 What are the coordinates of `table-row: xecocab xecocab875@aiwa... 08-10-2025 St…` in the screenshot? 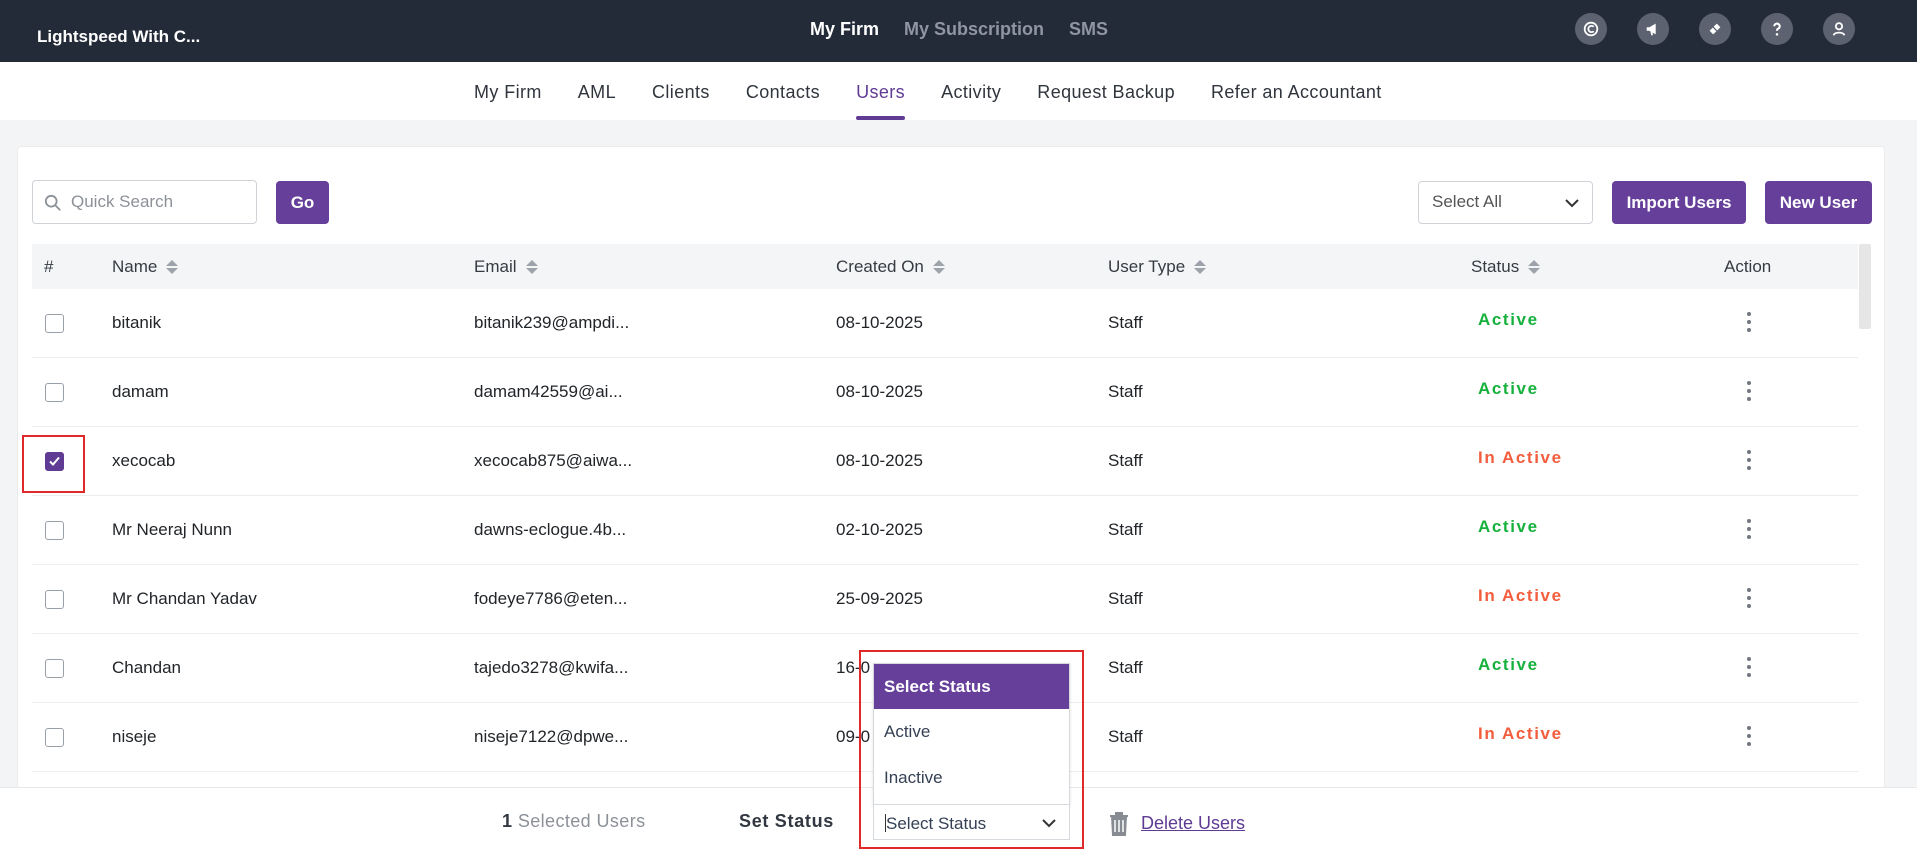 It's located at (945, 461).